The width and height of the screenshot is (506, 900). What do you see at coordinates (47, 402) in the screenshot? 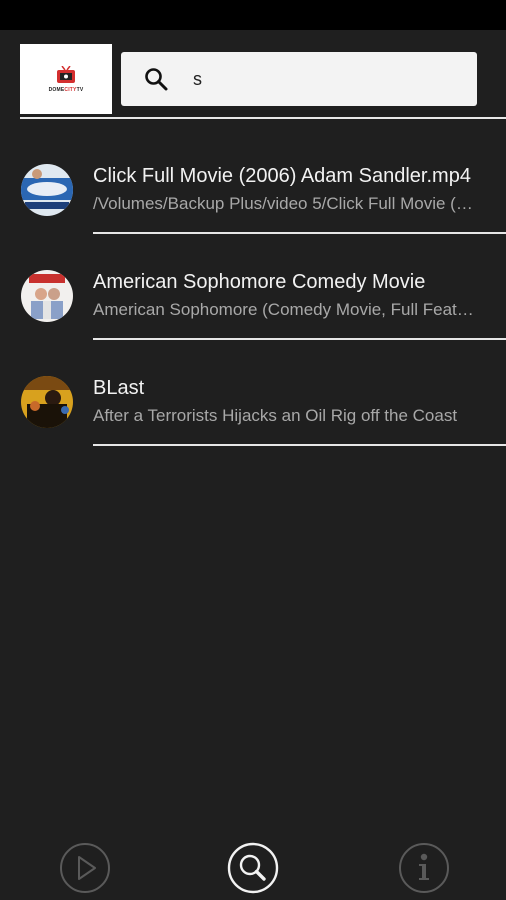
I see `blast-thumbnail` at bounding box center [47, 402].